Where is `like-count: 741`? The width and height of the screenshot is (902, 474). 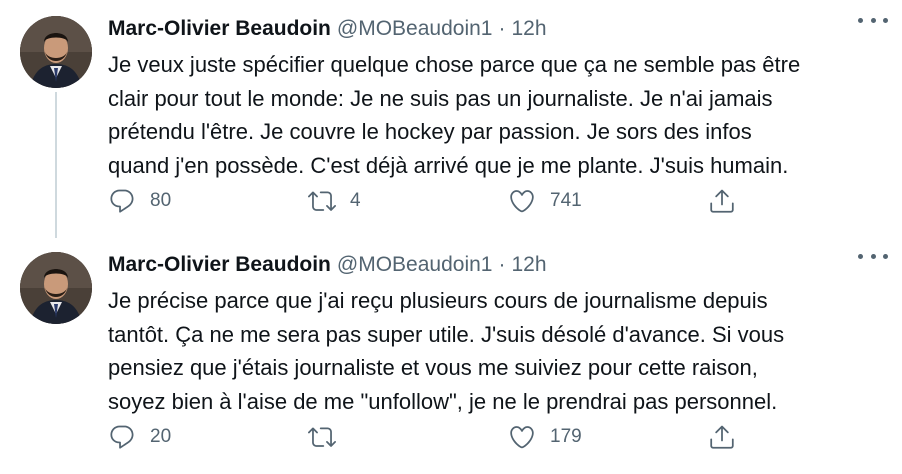
like-count: 741 is located at coordinates (566, 200).